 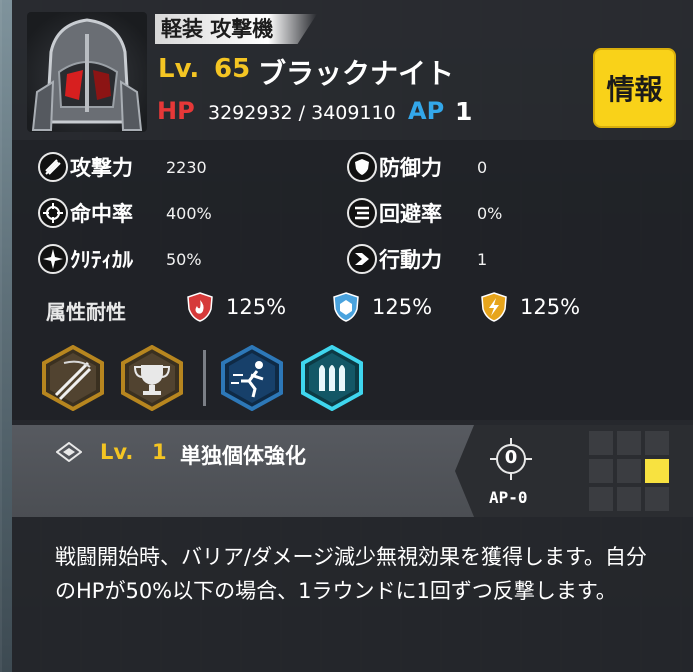 What do you see at coordinates (252, 378) in the screenshot?
I see `sprint-skill-icon` at bounding box center [252, 378].